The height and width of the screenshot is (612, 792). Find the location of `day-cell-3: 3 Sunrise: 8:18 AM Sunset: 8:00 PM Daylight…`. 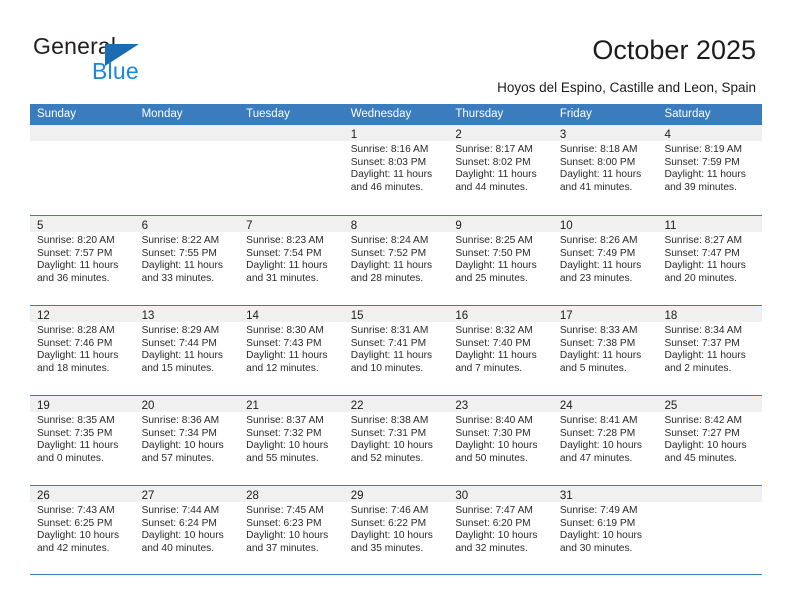

day-cell-3: 3 Sunrise: 8:18 AM Sunset: 8:00 PM Daylight… is located at coordinates (605, 170).